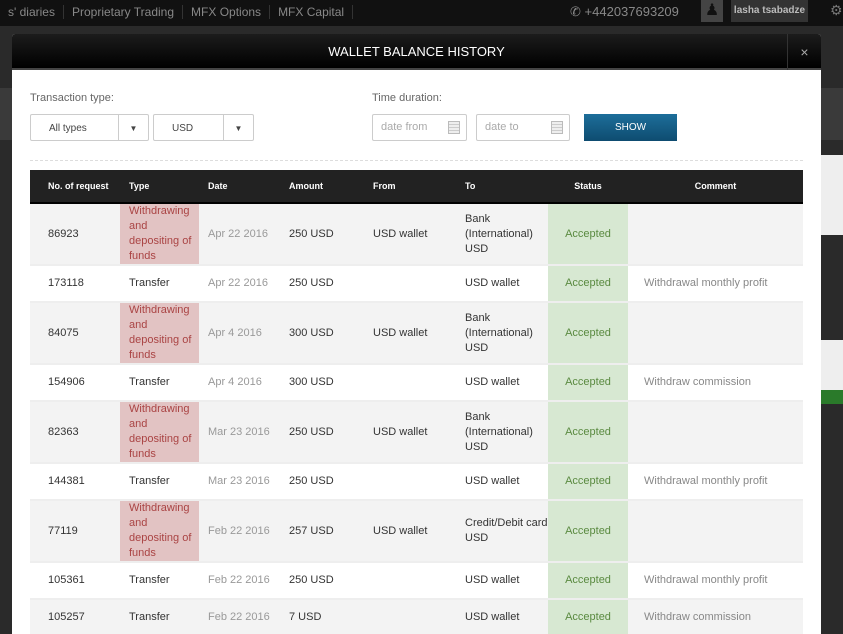 The height and width of the screenshot is (634, 843). Describe the element at coordinates (75, 187) in the screenshot. I see `col-header: No. of request` at that location.